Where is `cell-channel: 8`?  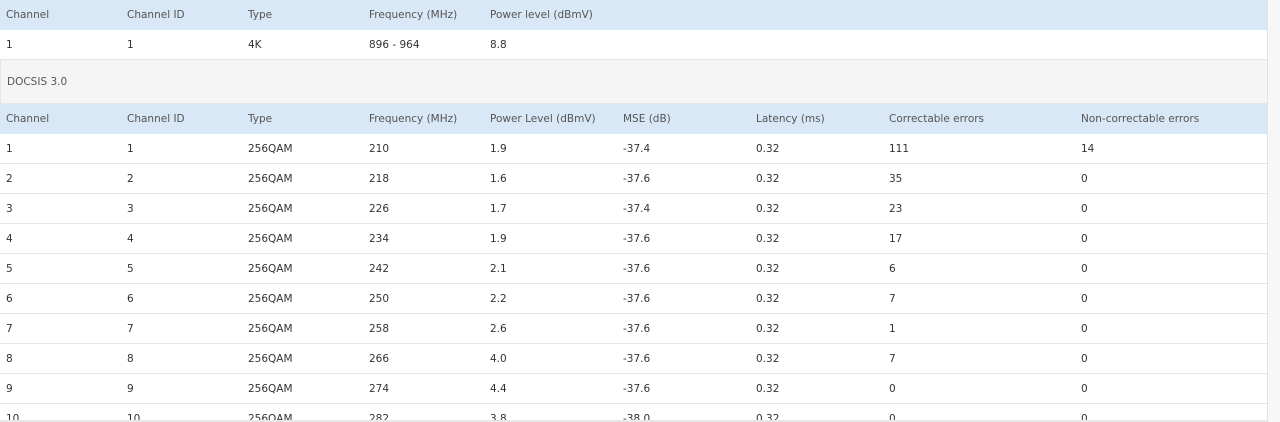
cell-channel: 8 is located at coordinates (9, 359).